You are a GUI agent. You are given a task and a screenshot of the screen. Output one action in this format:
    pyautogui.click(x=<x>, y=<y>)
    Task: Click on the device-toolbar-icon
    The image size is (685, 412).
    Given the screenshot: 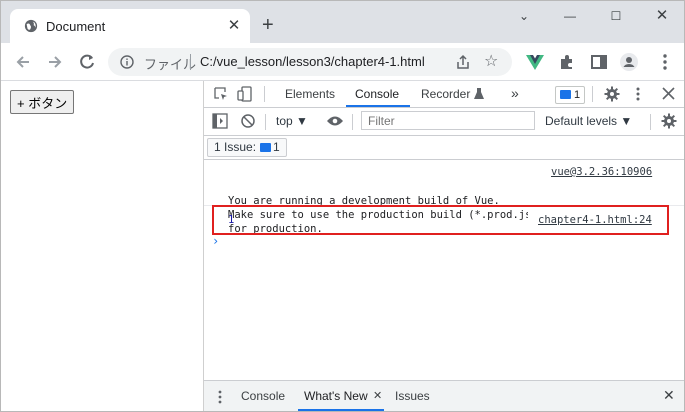 What is the action you would take?
    pyautogui.click(x=245, y=94)
    